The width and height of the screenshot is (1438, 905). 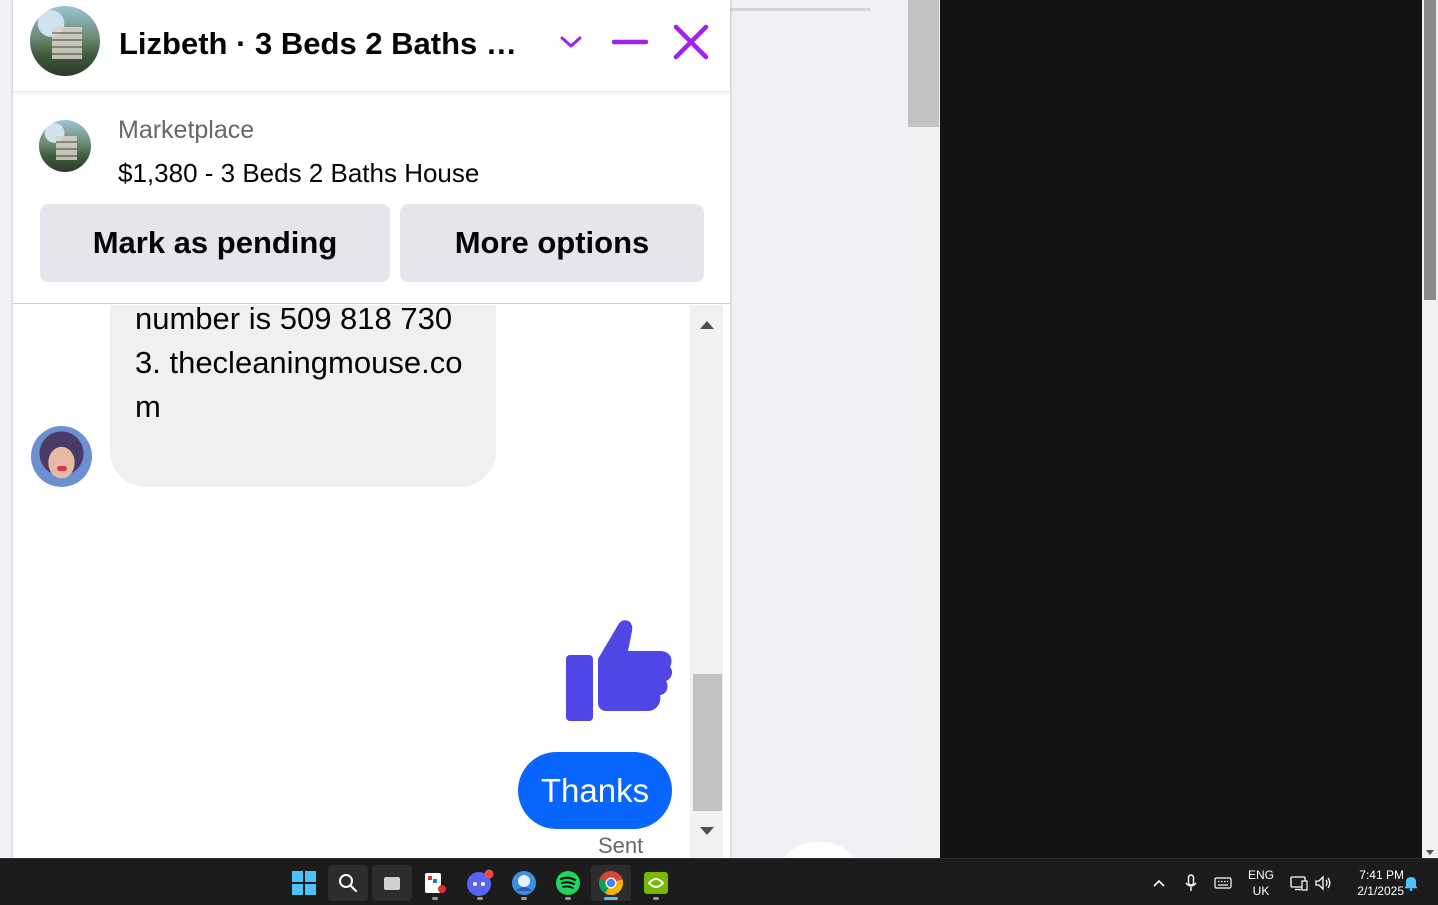 What do you see at coordinates (1299, 882) in the screenshot?
I see `network-icon` at bounding box center [1299, 882].